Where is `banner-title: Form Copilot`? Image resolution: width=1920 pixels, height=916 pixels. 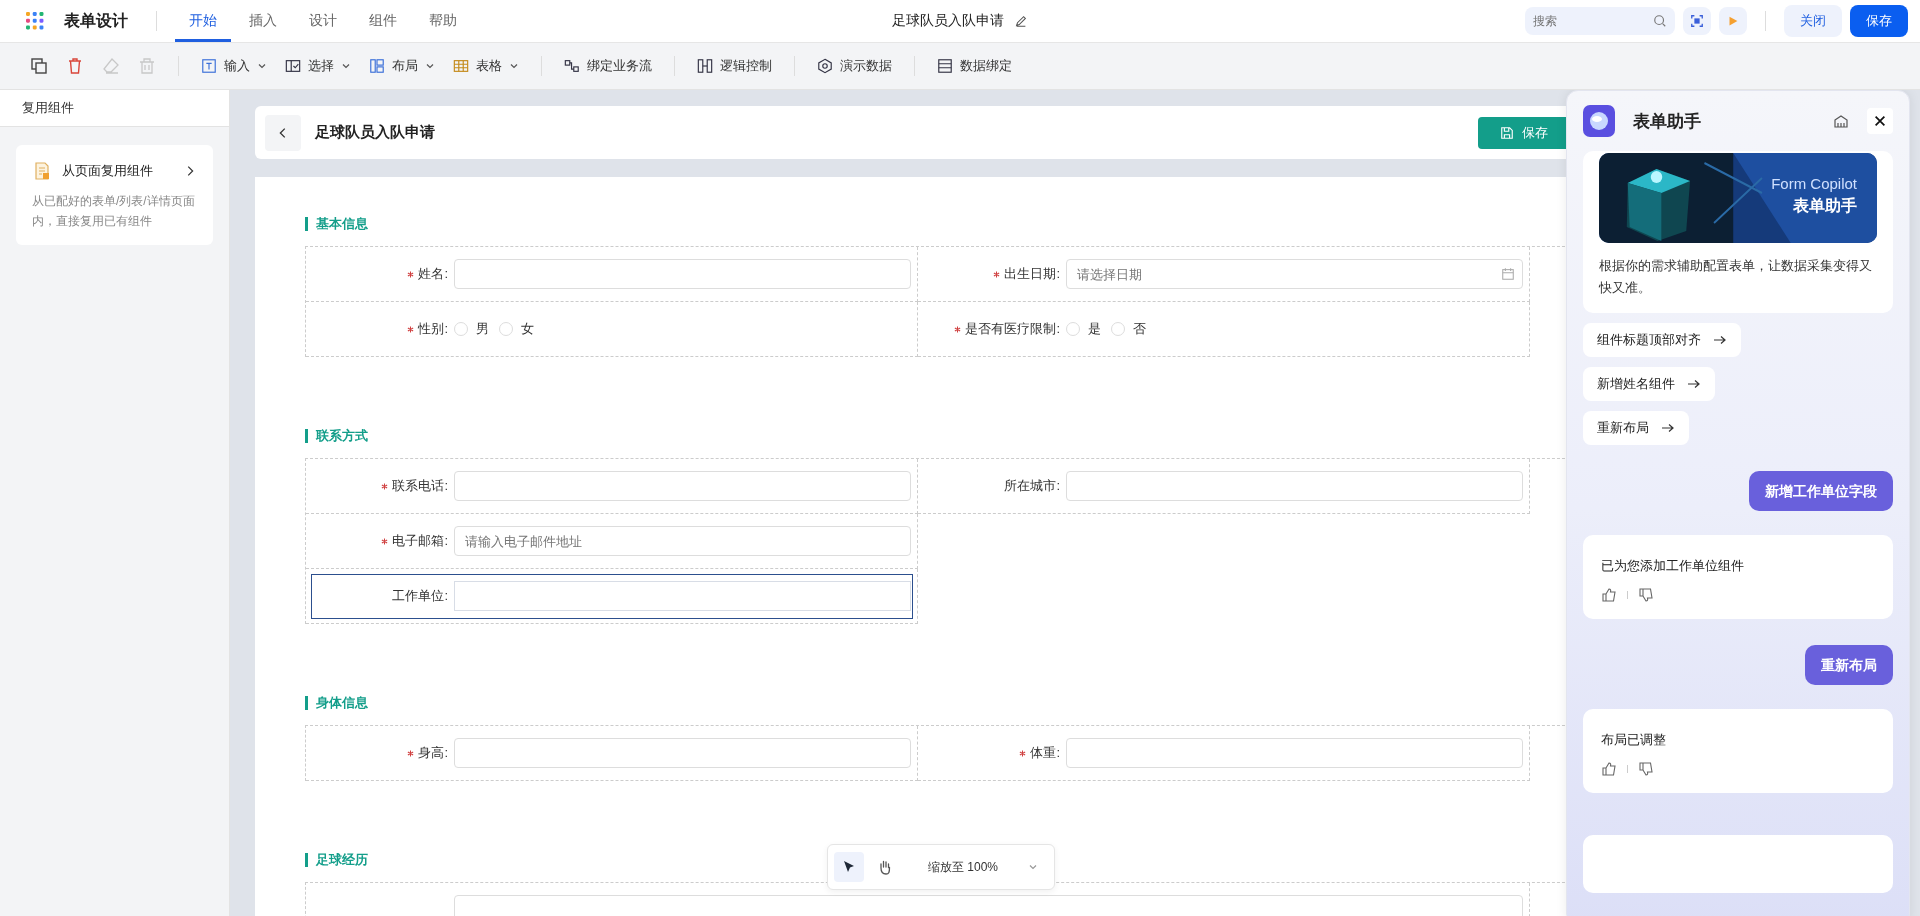 banner-title: Form Copilot is located at coordinates (1814, 183).